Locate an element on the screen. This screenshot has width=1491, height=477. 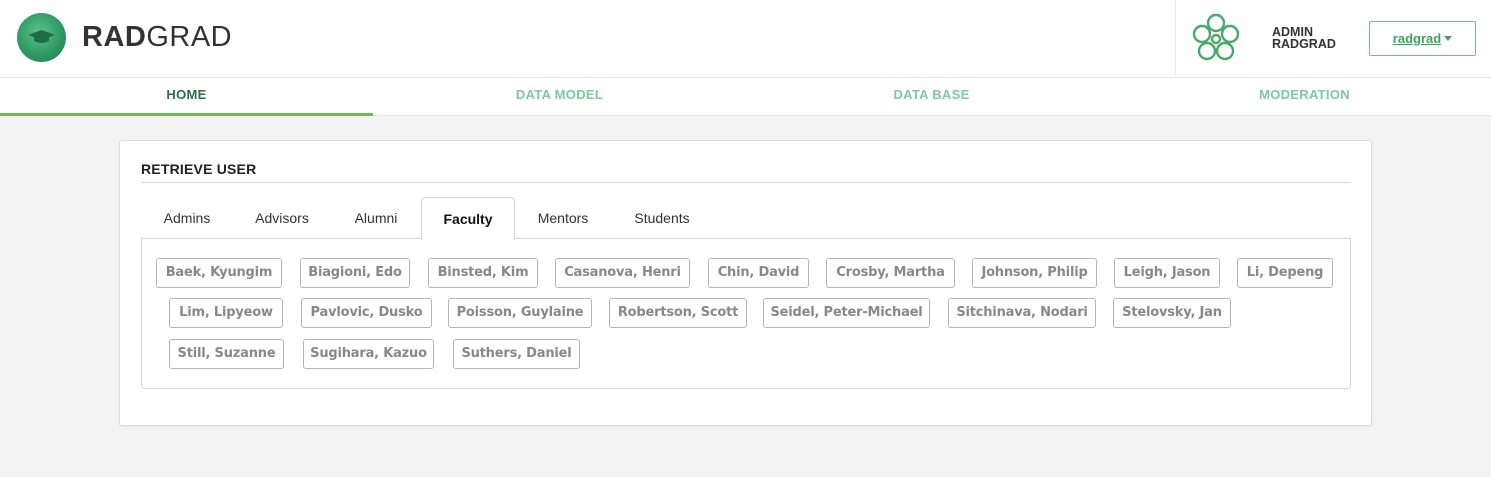
user-button: Casanova, Henri is located at coordinates (622, 273).